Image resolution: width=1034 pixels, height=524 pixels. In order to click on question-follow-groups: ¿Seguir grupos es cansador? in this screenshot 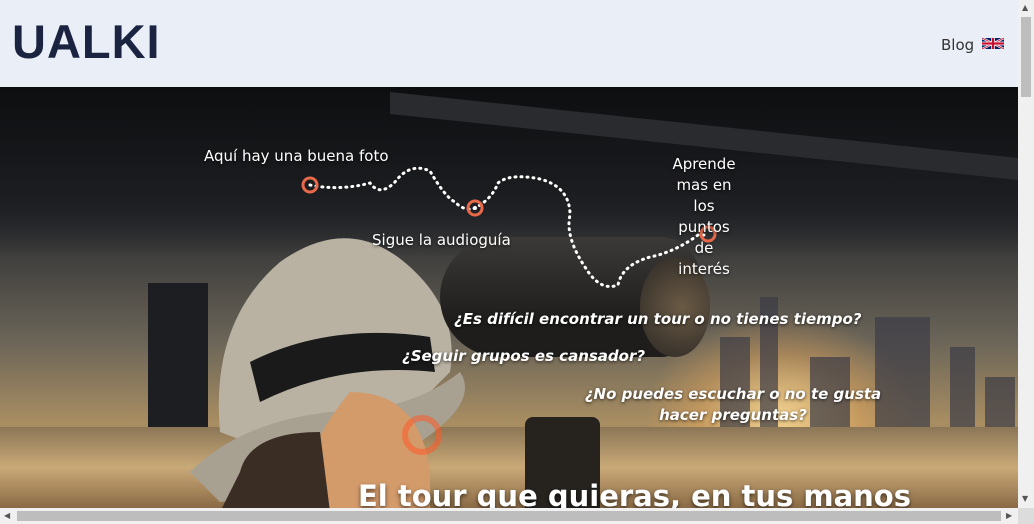, I will do `click(524, 356)`.